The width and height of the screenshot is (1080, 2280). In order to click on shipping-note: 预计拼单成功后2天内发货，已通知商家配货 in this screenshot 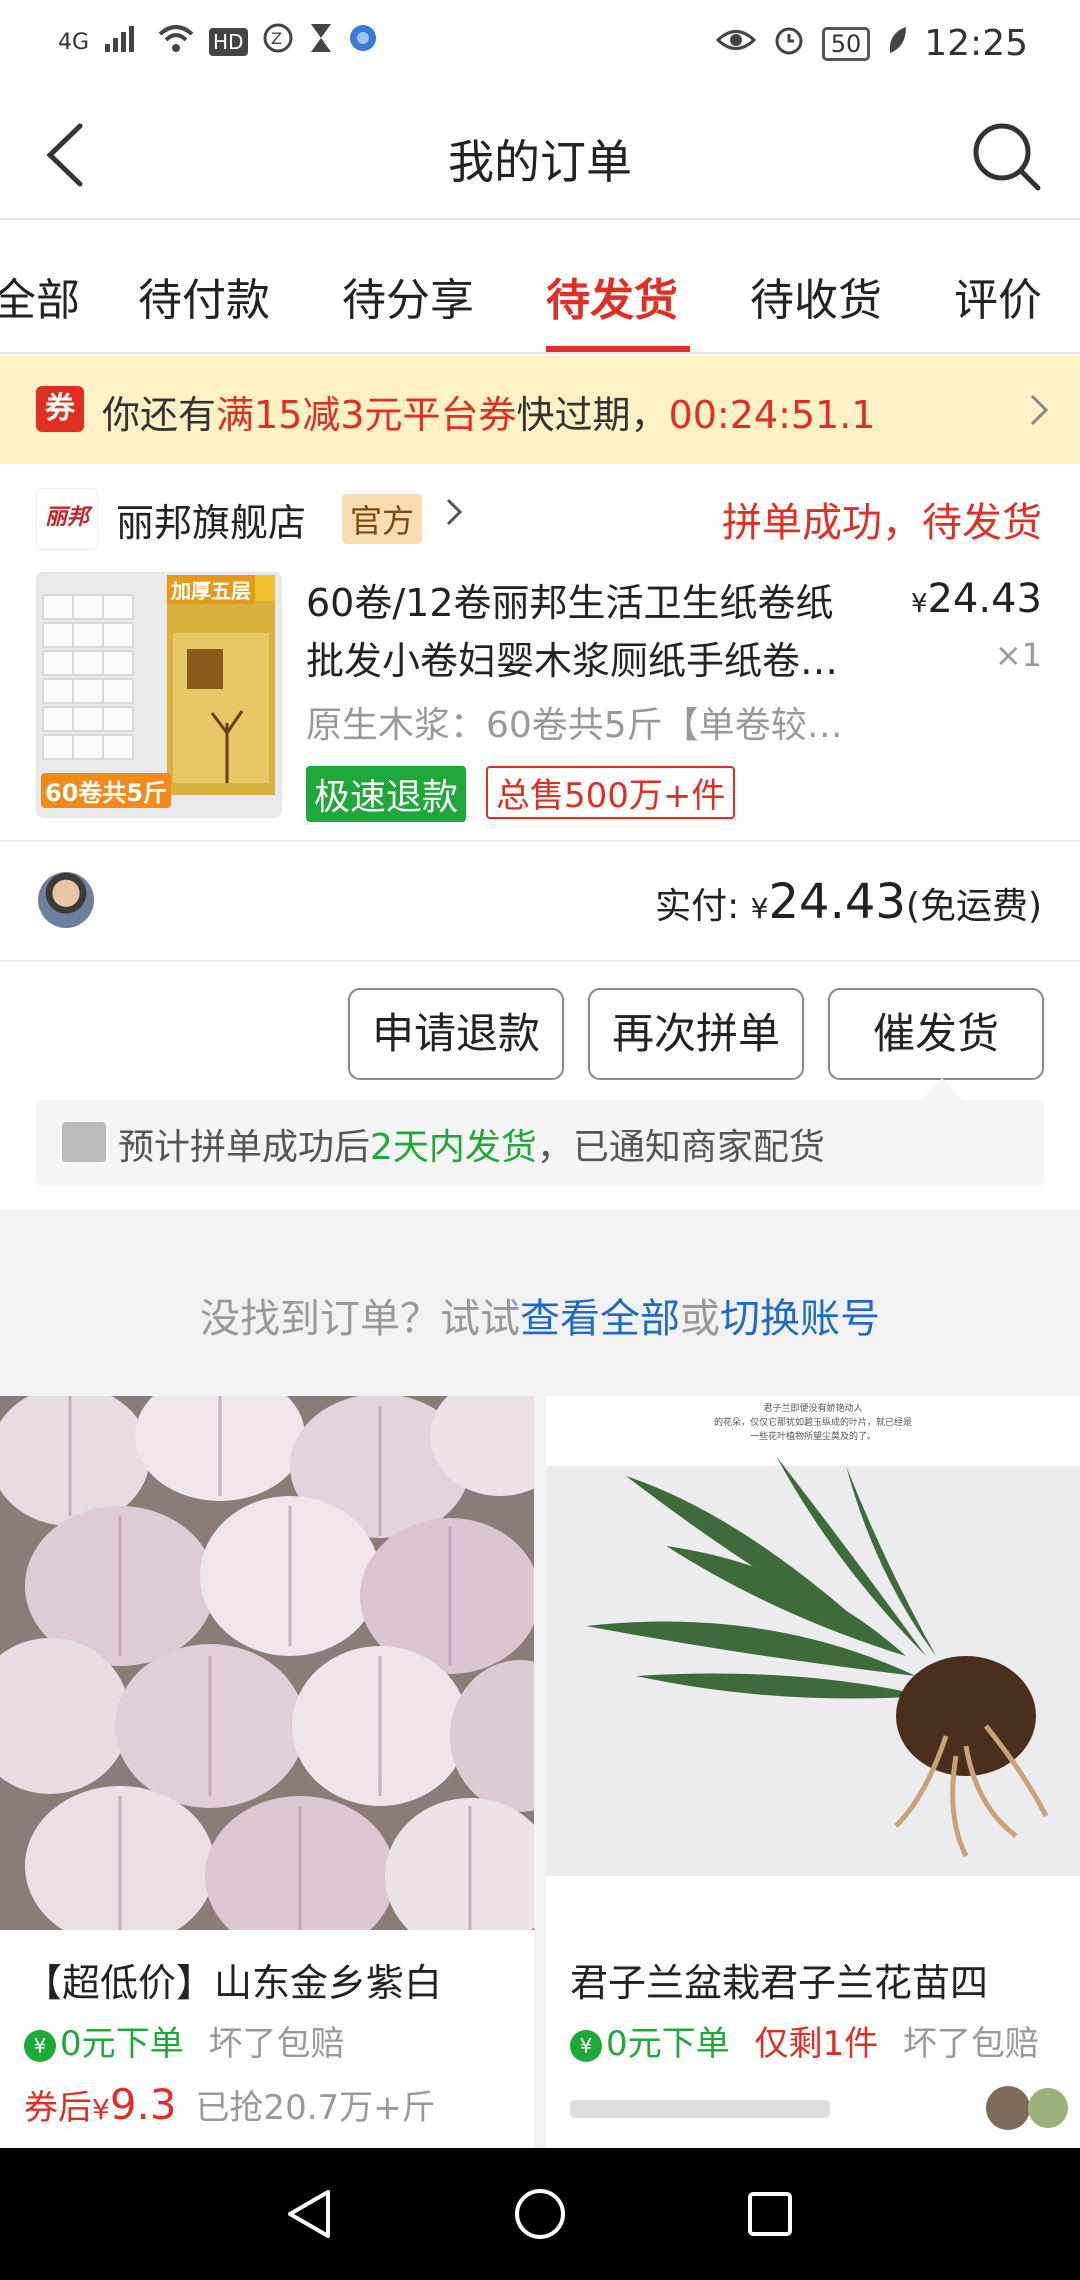, I will do `click(540, 1143)`.